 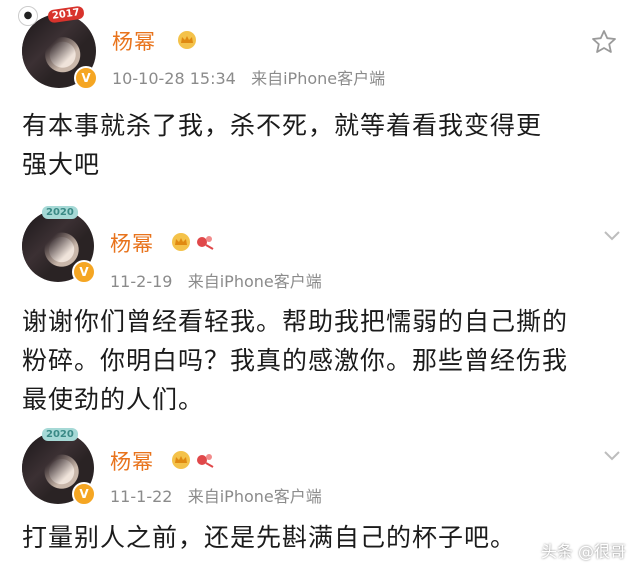 I want to click on post-text: 有本事就杀了我，杀不死，就等着看我变得更 强大吧, so click(x=322, y=145).